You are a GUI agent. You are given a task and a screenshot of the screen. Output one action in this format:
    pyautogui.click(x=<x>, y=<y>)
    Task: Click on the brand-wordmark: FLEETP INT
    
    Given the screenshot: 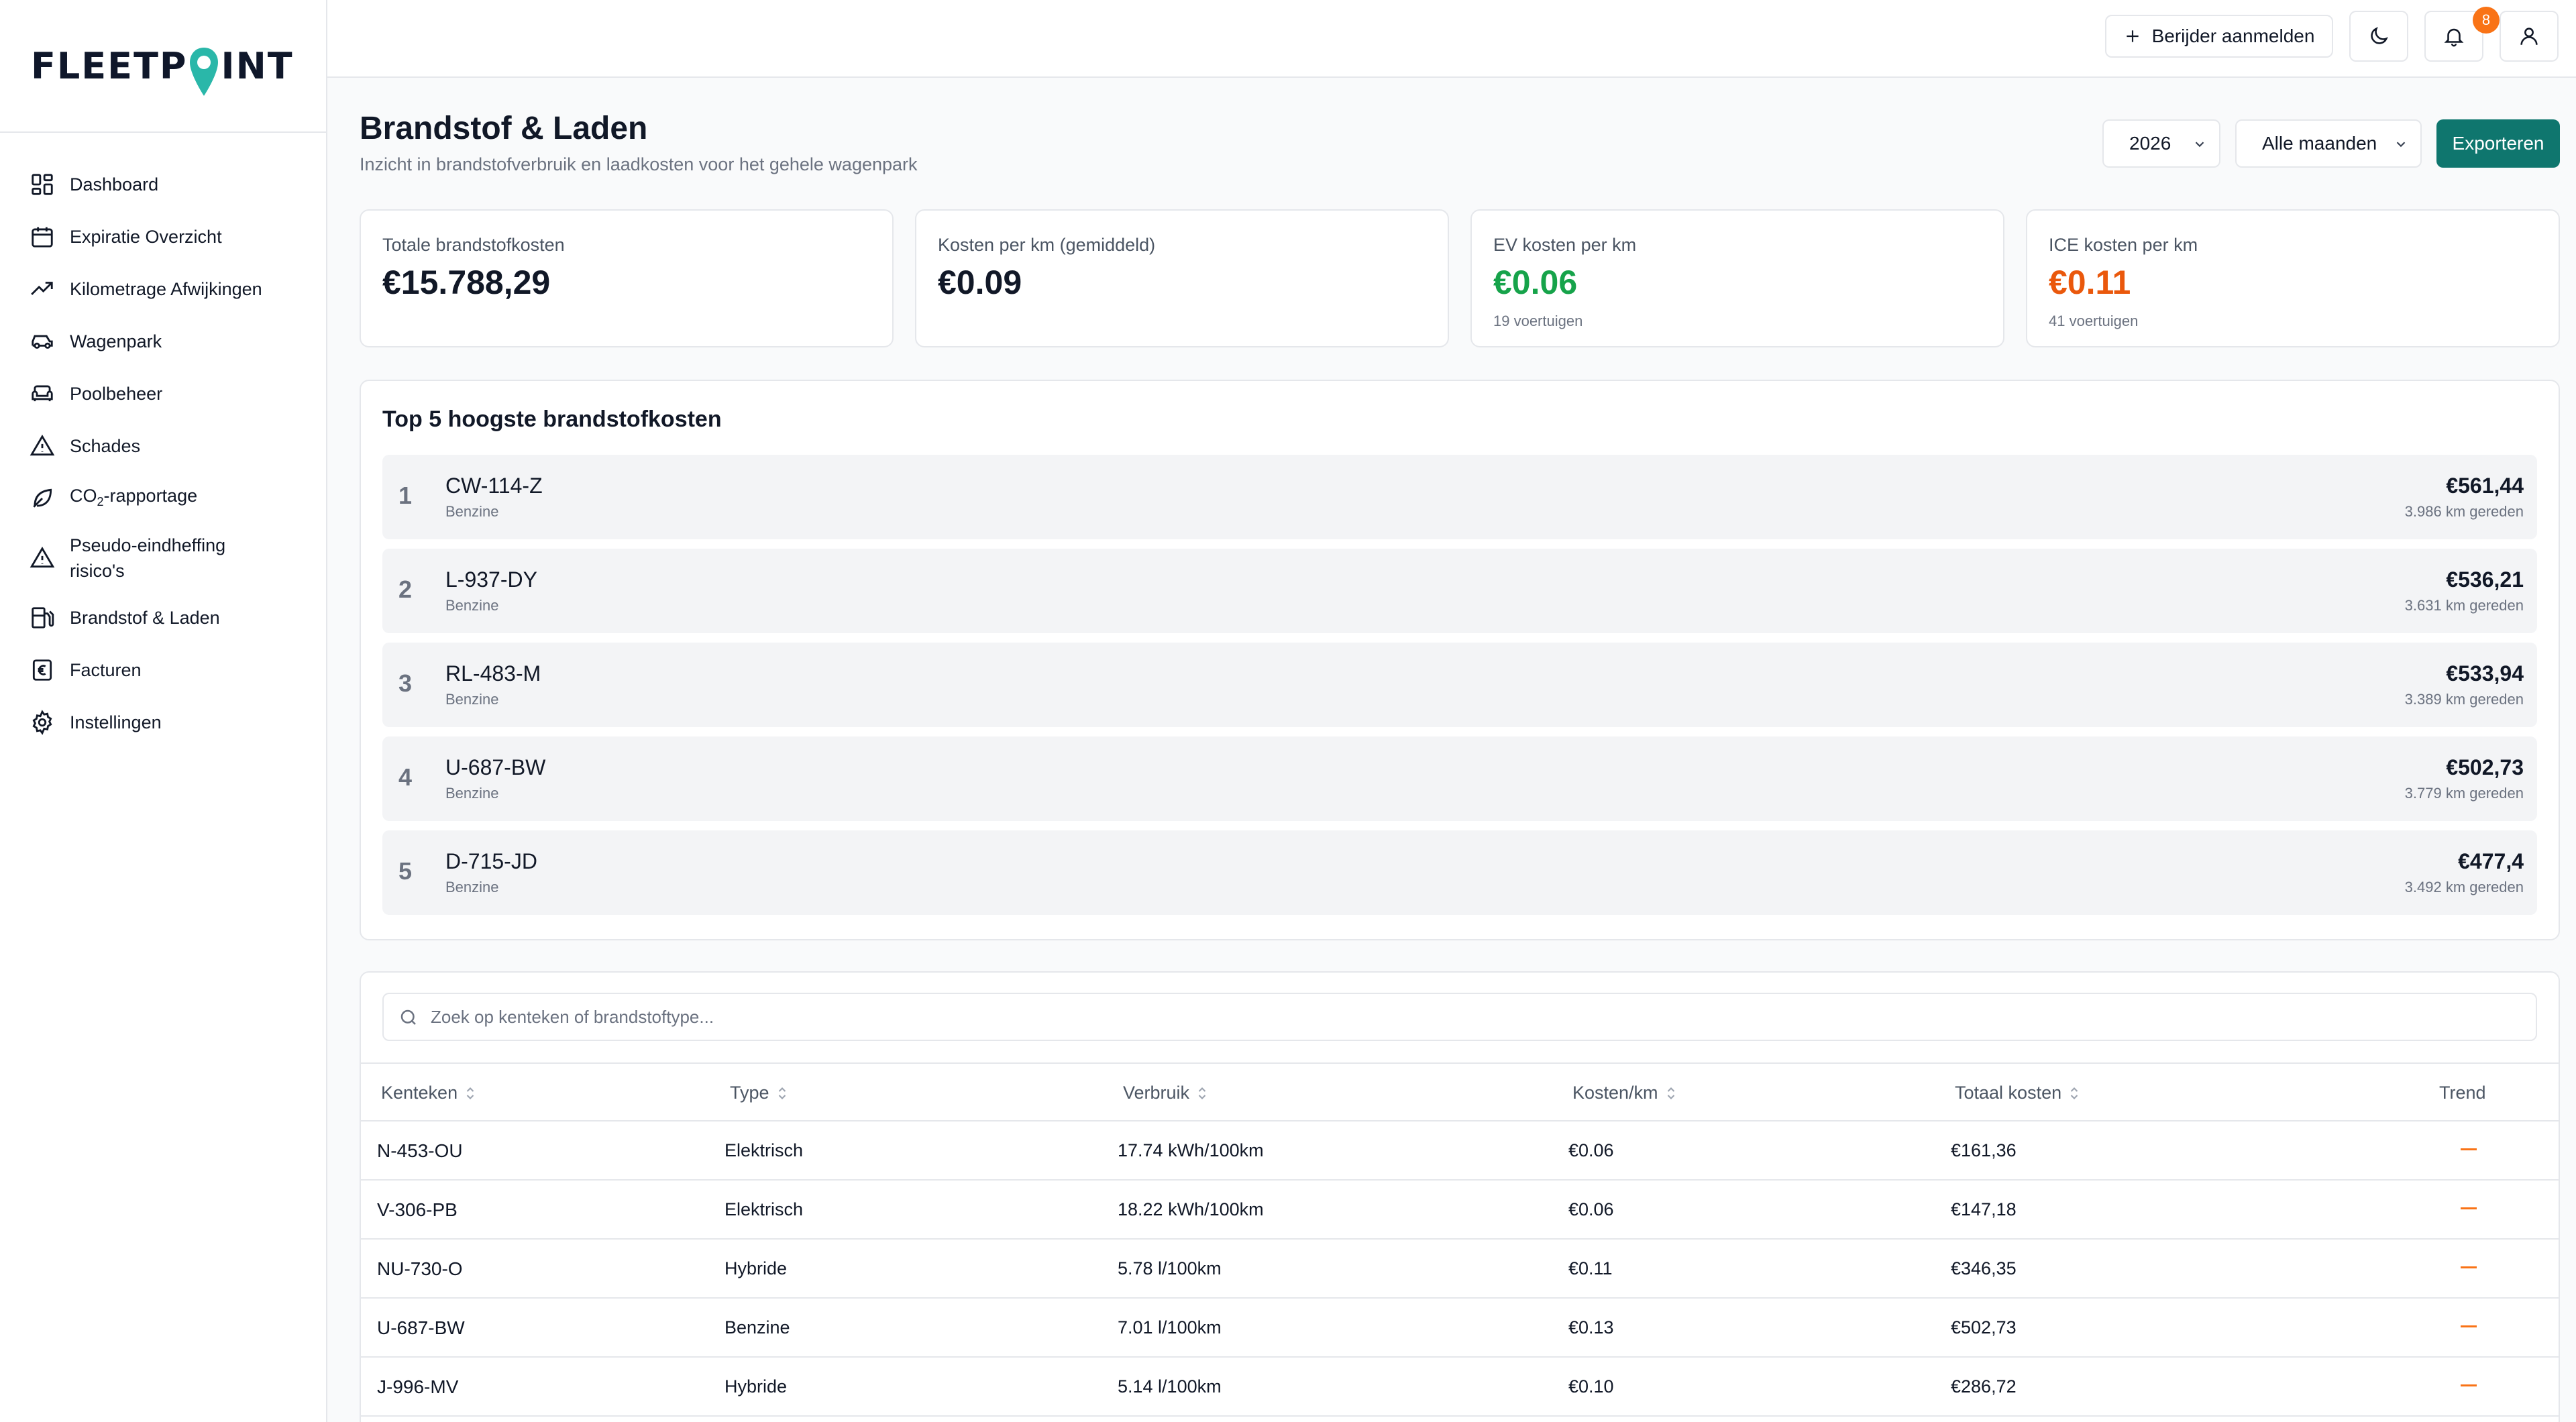 What is the action you would take?
    pyautogui.click(x=162, y=68)
    